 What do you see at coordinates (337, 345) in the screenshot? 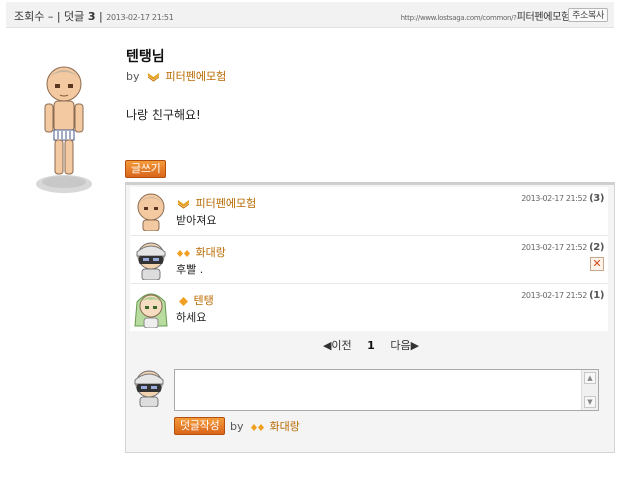
I see `prev-page-link: ◀이전` at bounding box center [337, 345].